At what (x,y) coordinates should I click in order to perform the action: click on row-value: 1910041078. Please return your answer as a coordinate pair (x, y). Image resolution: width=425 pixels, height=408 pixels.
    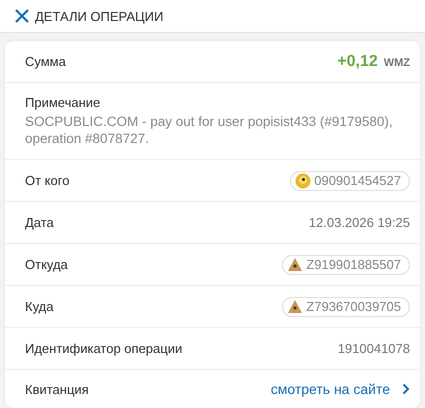
    Looking at the image, I should click on (374, 348).